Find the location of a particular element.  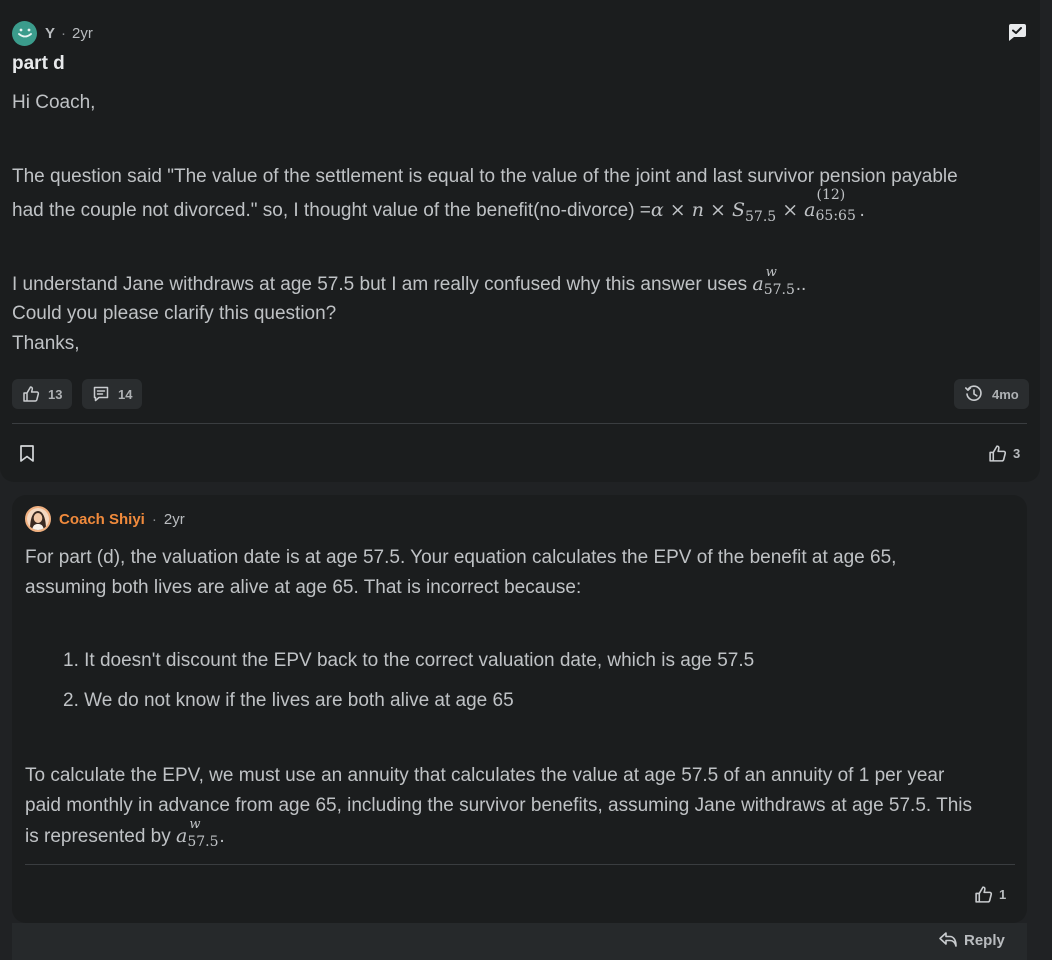

reply-label: Reply is located at coordinates (984, 940).